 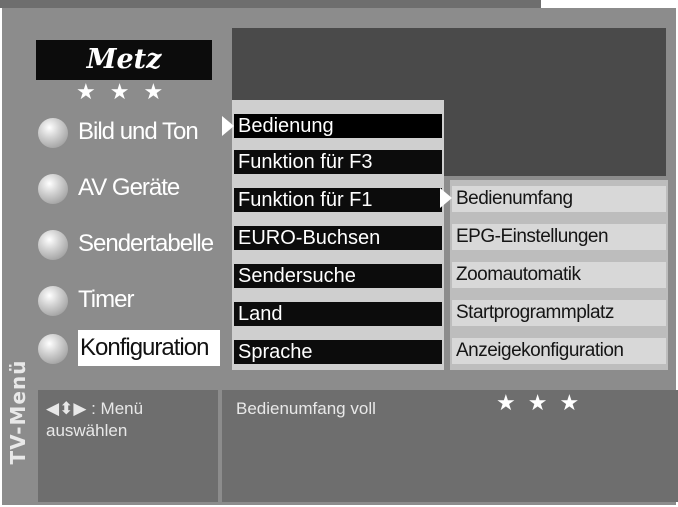 What do you see at coordinates (338, 126) in the screenshot?
I see `submenu-item-bedienung: Bedienung` at bounding box center [338, 126].